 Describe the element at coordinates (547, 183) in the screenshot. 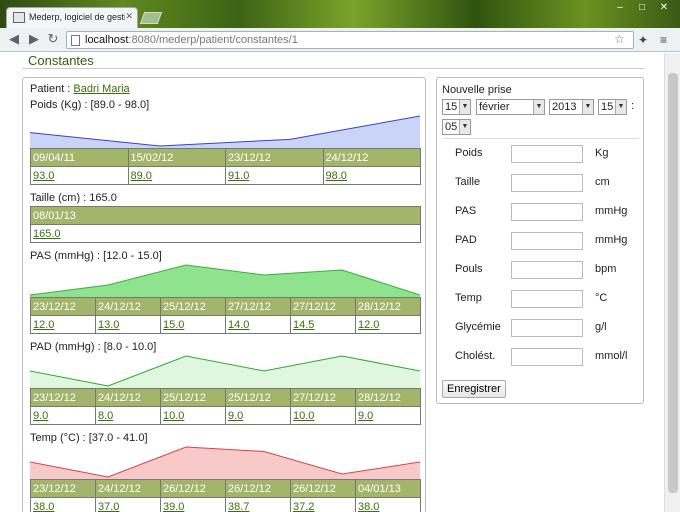

I see `taille-input` at that location.